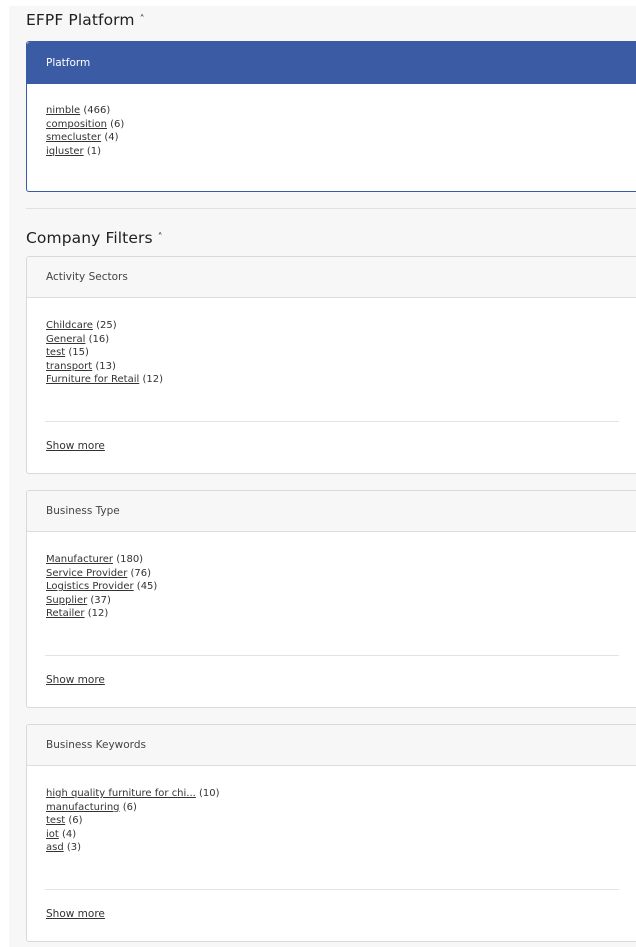 This screenshot has width=636, height=947. Describe the element at coordinates (93, 151) in the screenshot. I see `facet-count: (1)` at that location.